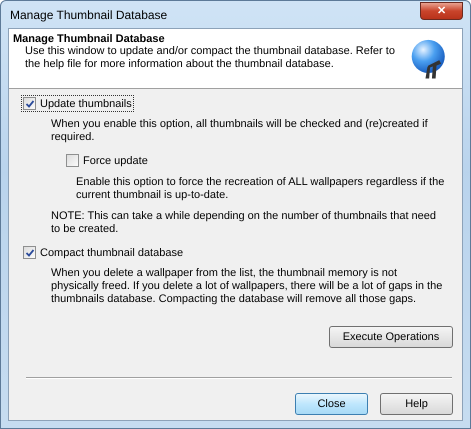 This screenshot has height=429, width=471. What do you see at coordinates (77, 103) in the screenshot?
I see `option-checkbox: Update thumbnails` at bounding box center [77, 103].